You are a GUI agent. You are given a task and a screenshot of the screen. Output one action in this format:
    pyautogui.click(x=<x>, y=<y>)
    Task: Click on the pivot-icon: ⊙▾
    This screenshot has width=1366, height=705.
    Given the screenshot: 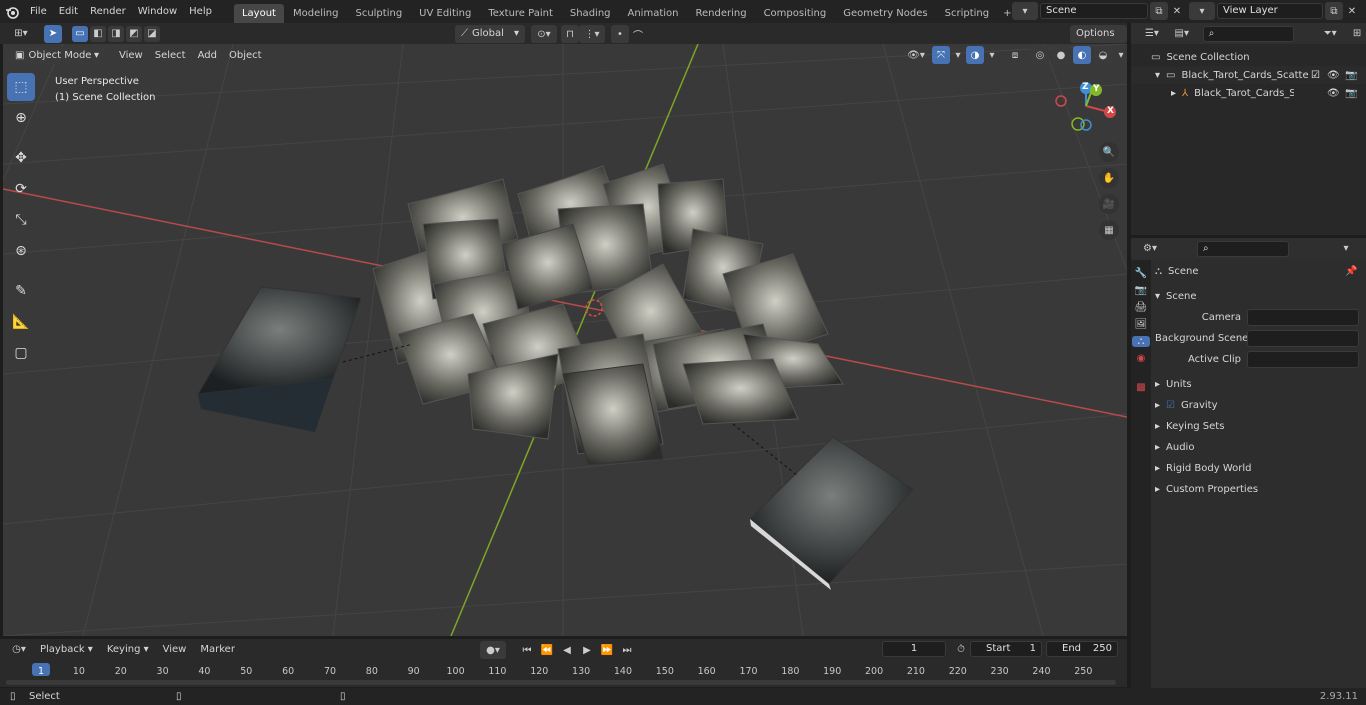 What is the action you would take?
    pyautogui.click(x=544, y=34)
    